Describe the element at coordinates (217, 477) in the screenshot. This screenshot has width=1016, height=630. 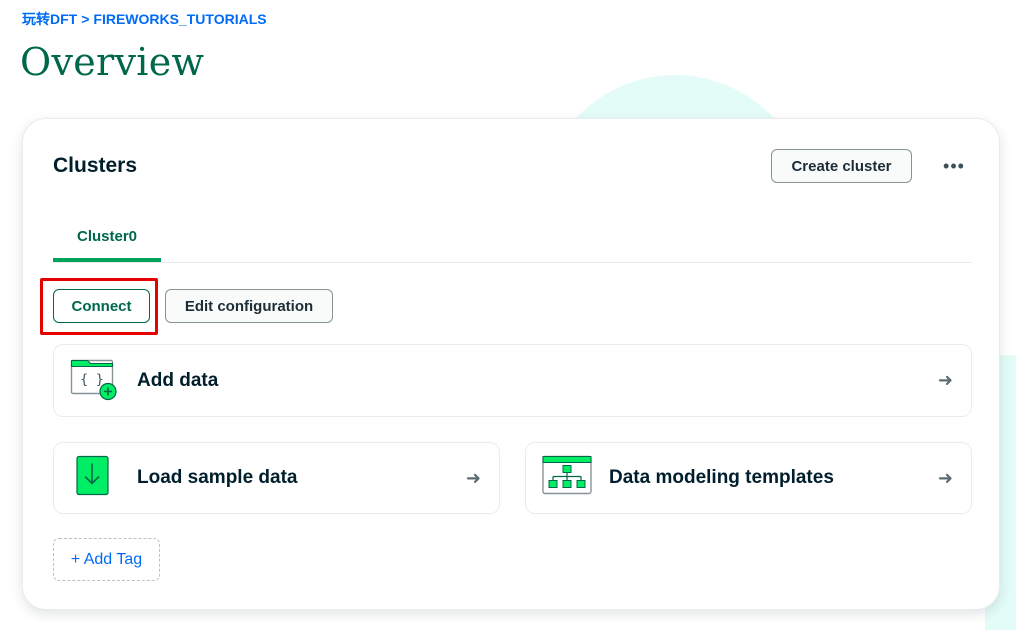
I see `load-sample-data-label: Load sample data` at that location.